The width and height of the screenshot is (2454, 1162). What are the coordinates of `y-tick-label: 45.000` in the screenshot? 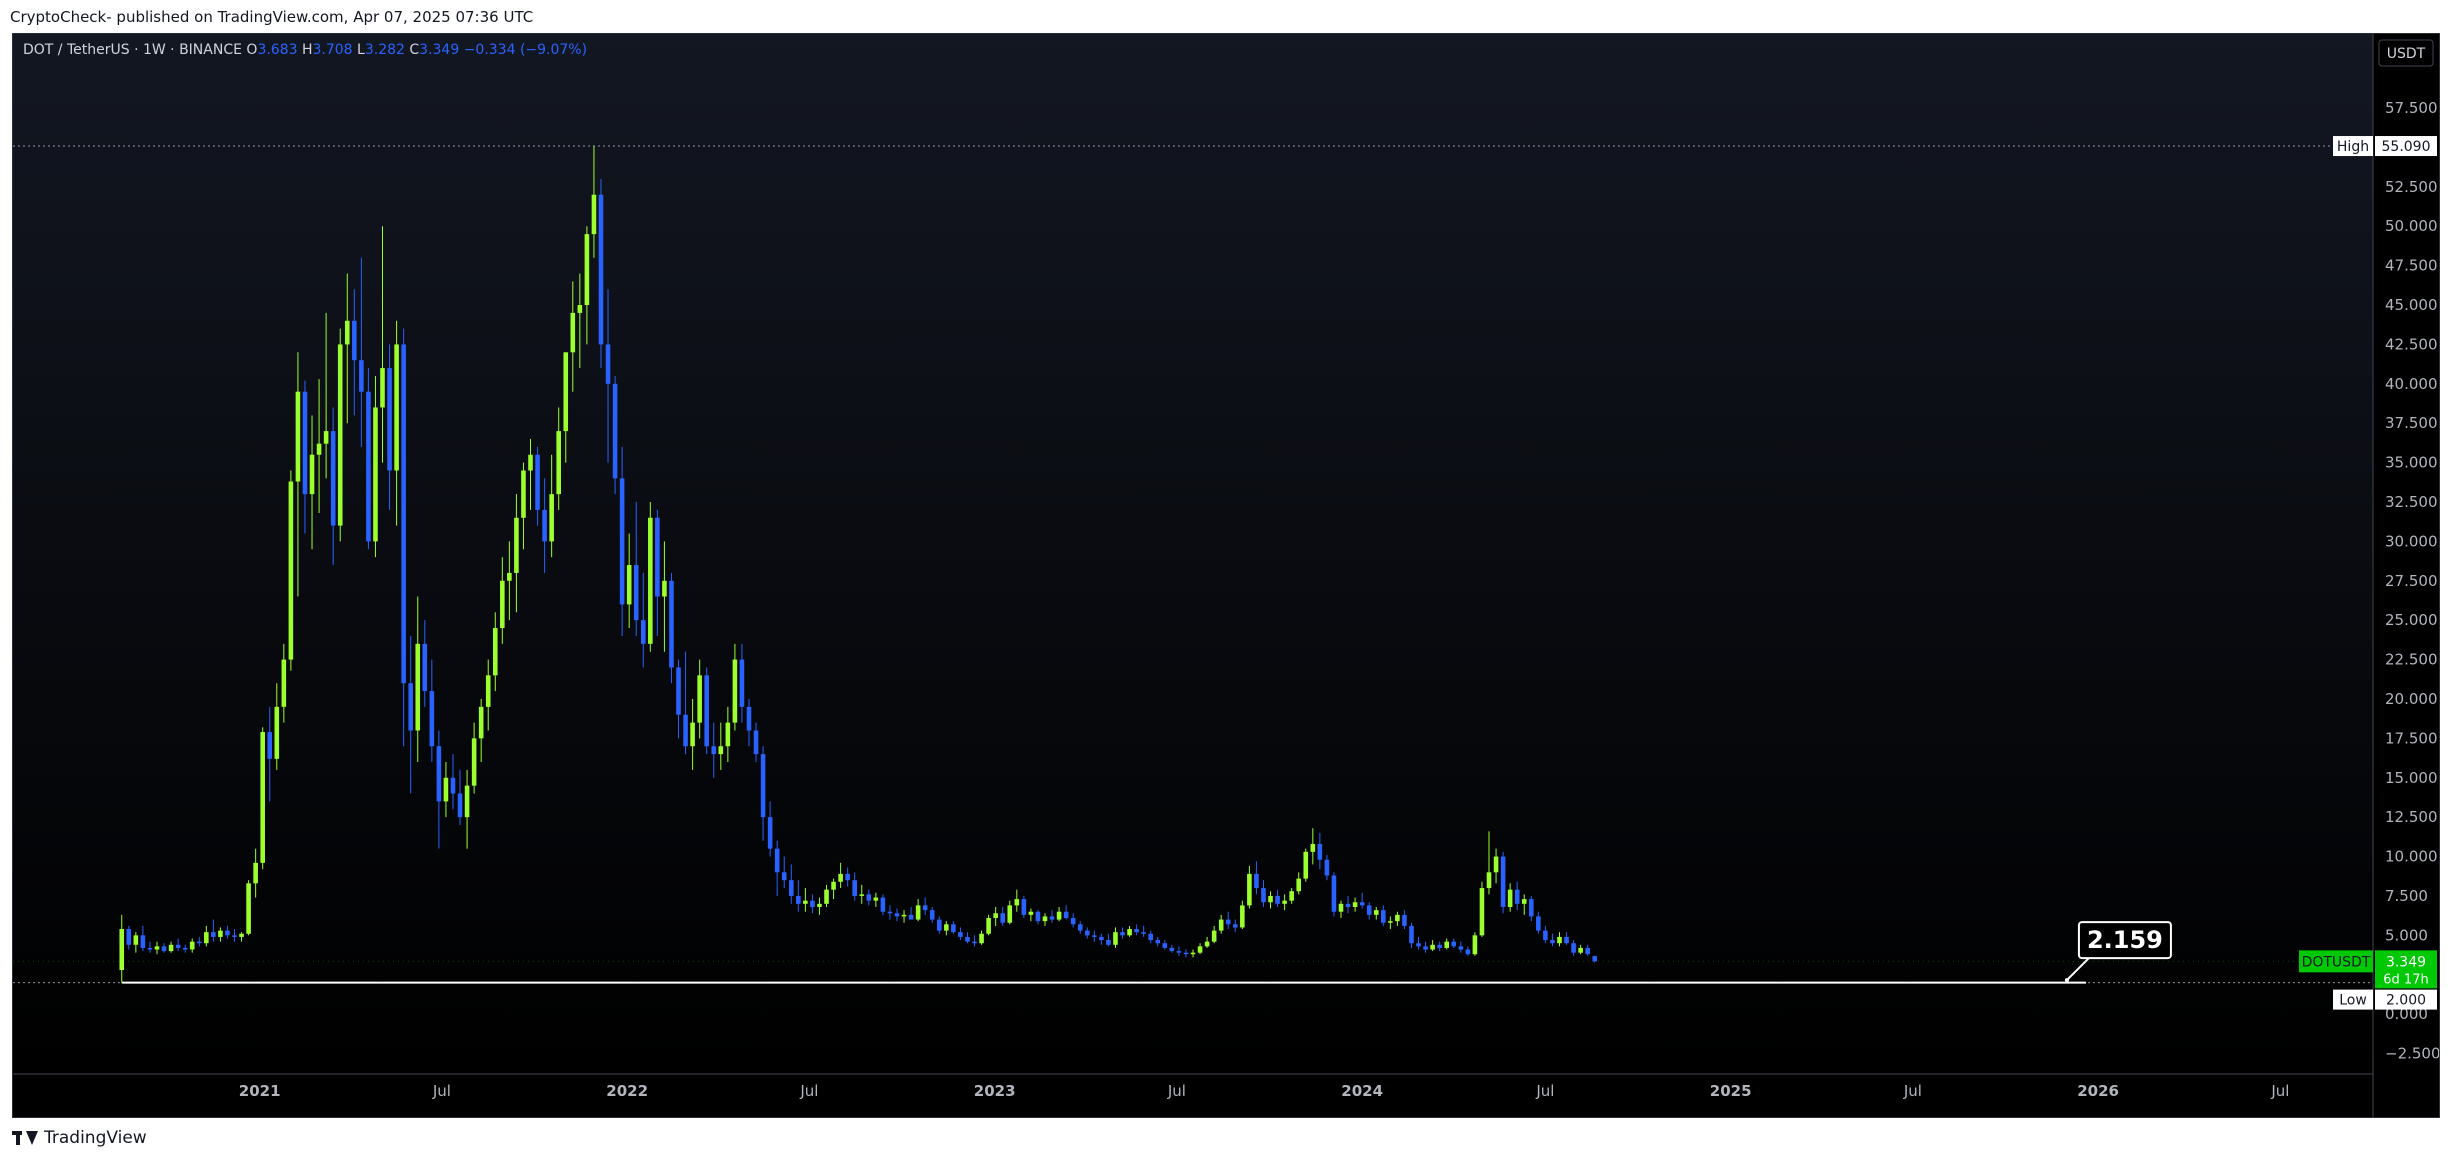 It's located at (2411, 305).